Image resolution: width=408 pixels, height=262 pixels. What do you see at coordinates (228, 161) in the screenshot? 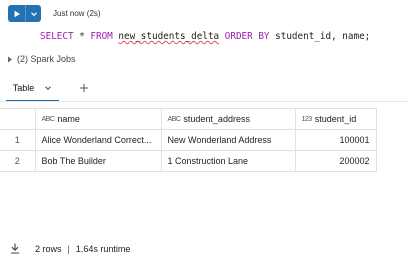
I see `cell-student-address: 1 Construction Lane` at bounding box center [228, 161].